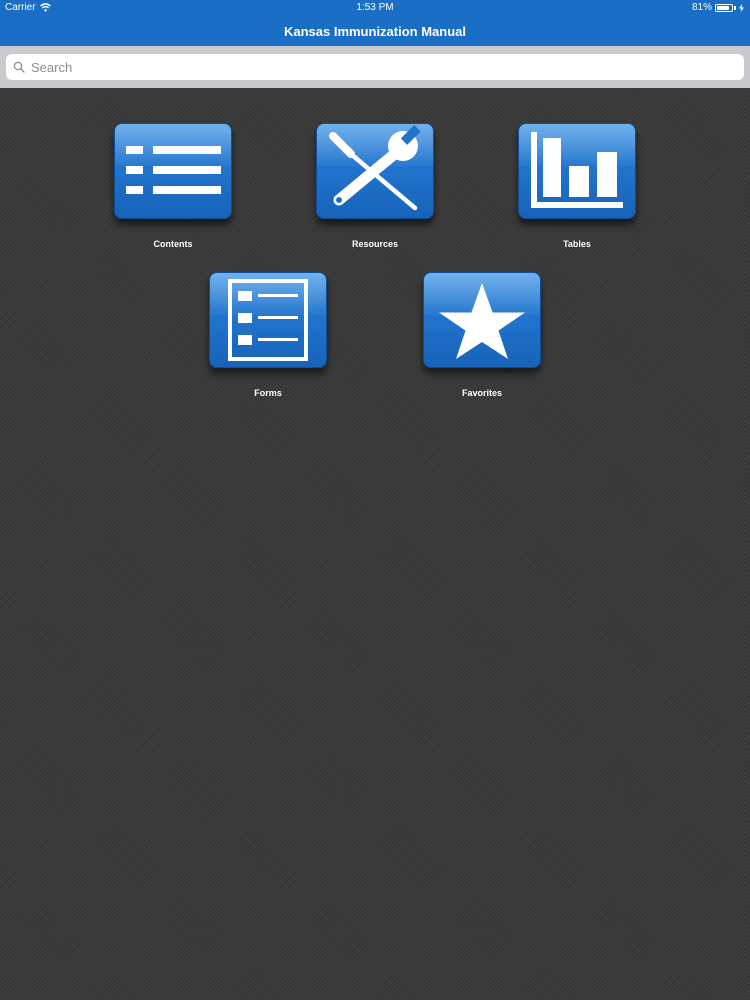  I want to click on page-title: Kansas Immunization Manual, so click(375, 31).